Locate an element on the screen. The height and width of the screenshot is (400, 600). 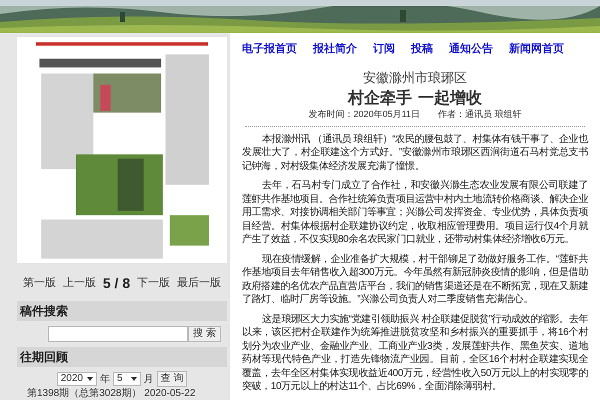
search-field is located at coordinates (118, 334).